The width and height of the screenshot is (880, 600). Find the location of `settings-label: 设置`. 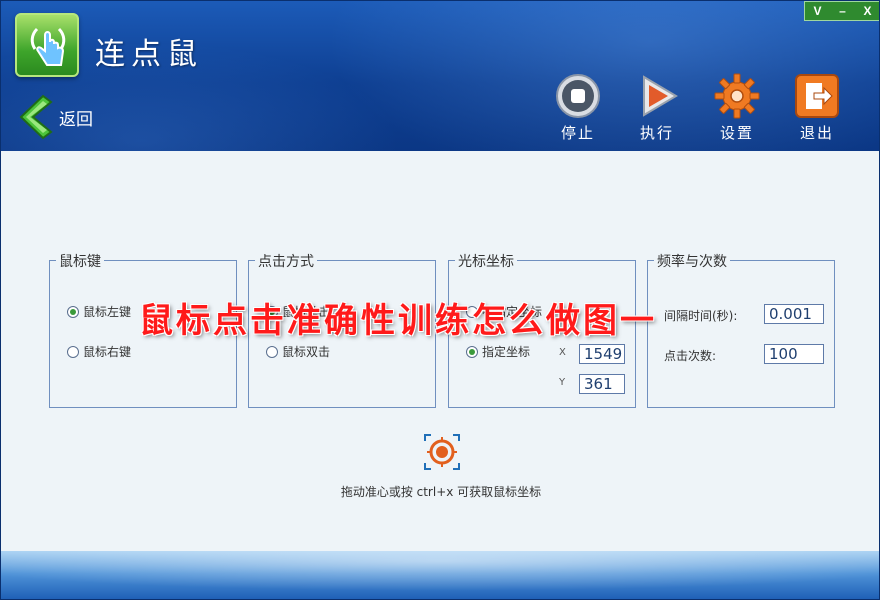

settings-label: 设置 is located at coordinates (736, 133).